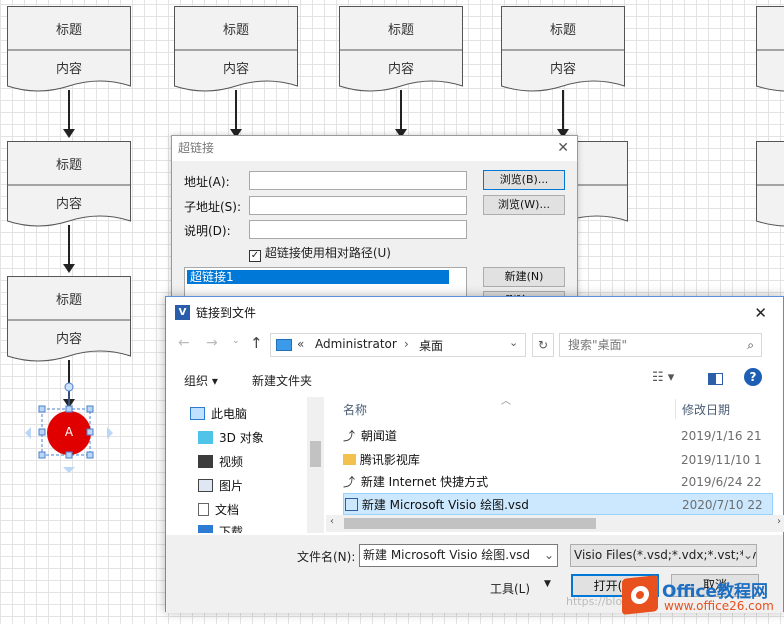  Describe the element at coordinates (256, 343) in the screenshot. I see `up-arrow-icon: ↑` at that location.